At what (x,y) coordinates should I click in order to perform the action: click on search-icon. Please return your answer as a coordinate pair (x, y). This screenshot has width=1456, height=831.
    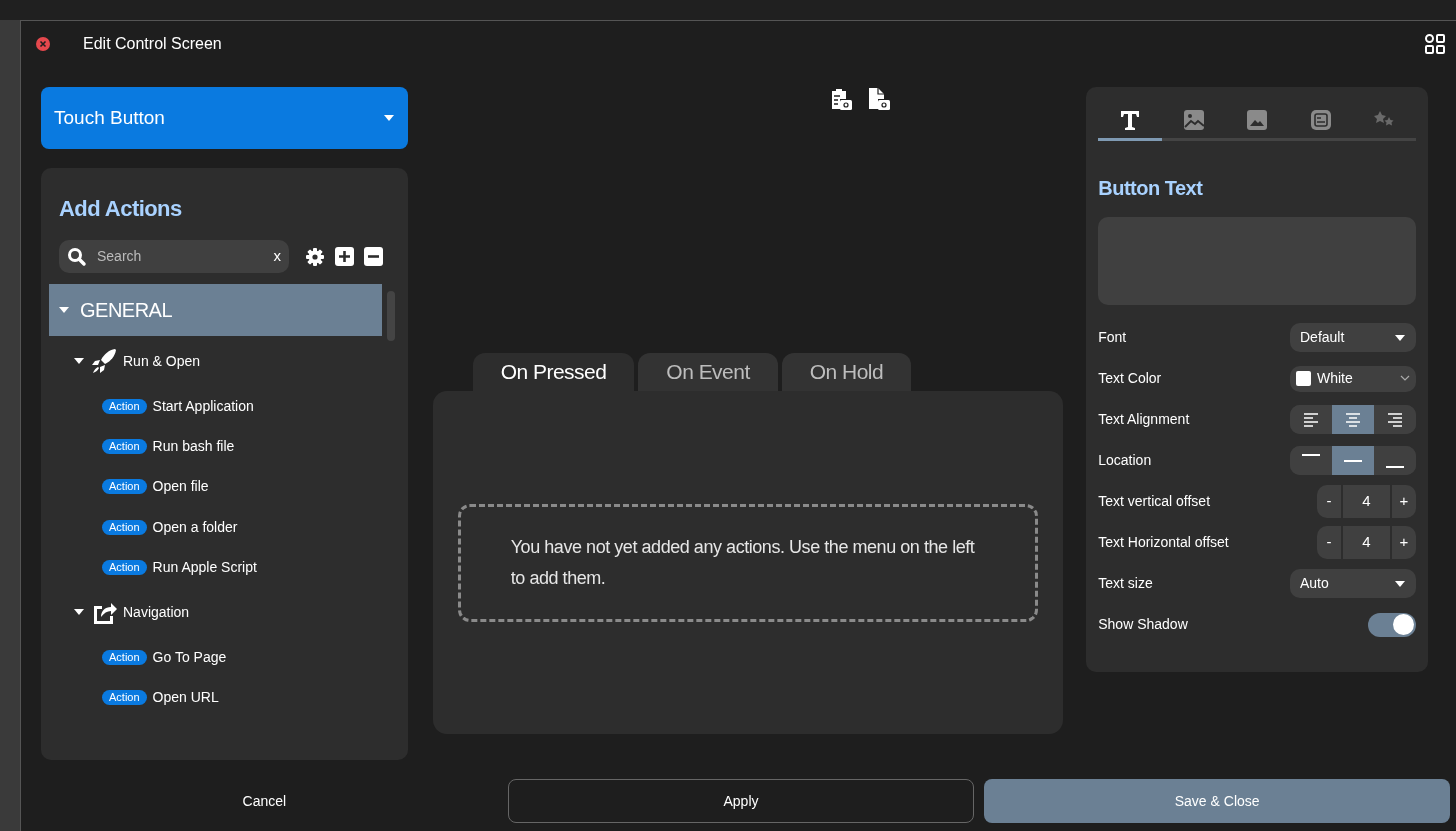
    Looking at the image, I should click on (77, 256).